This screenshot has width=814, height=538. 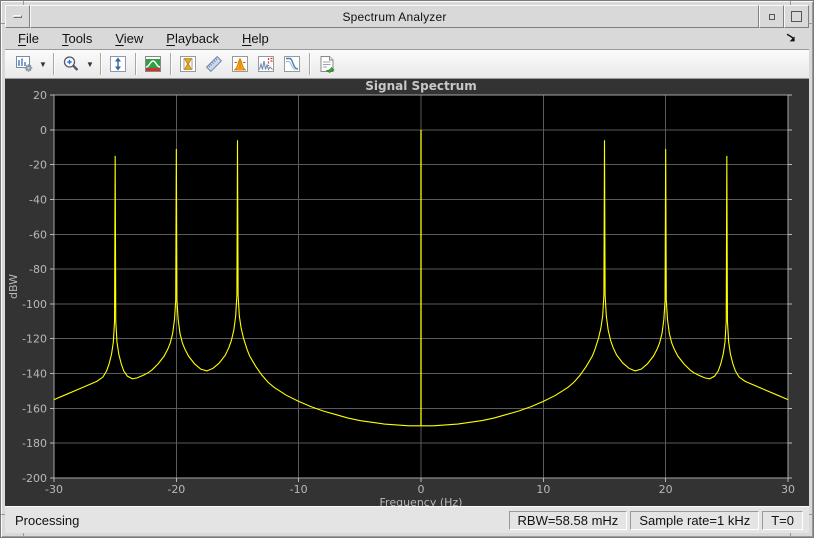 I want to click on window-menu-button, so click(x=17, y=16).